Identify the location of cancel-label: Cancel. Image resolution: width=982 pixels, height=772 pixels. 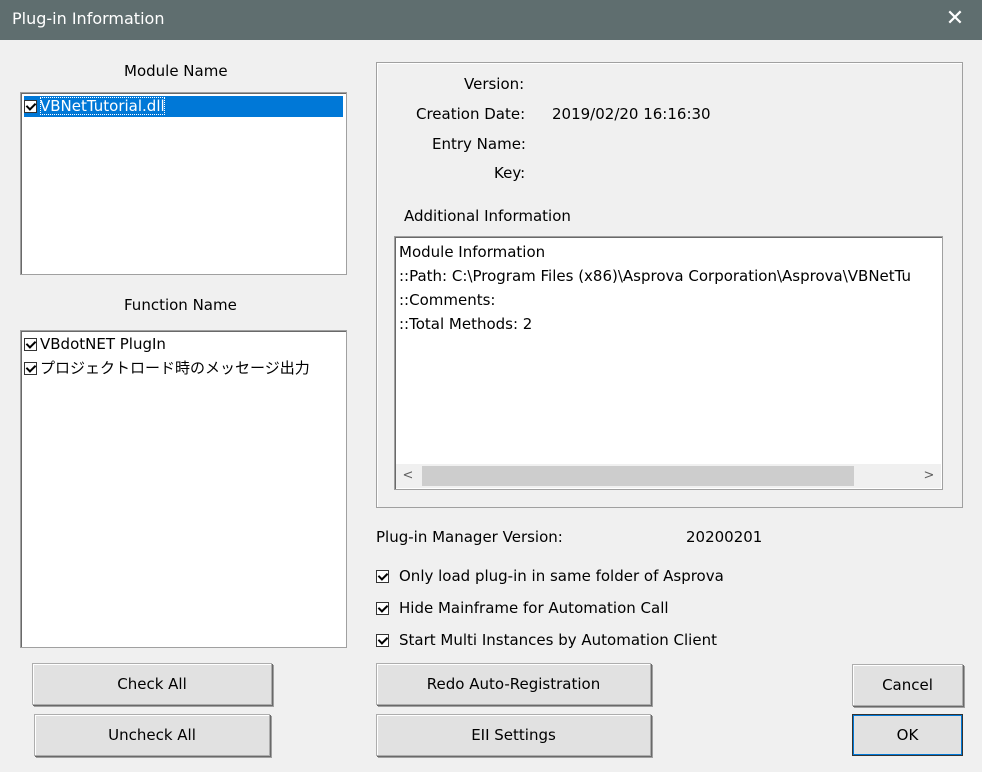
(907, 685).